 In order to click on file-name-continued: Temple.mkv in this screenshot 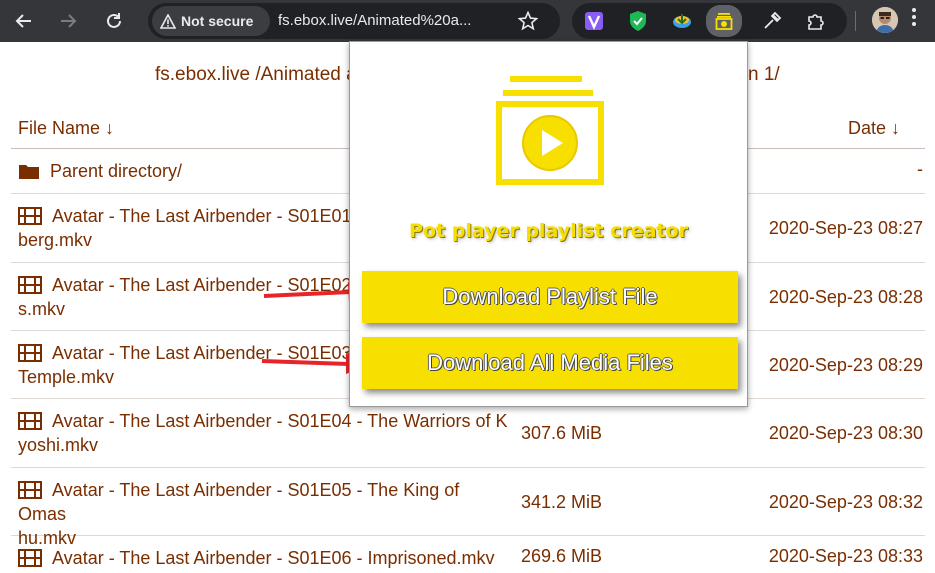, I will do `click(66, 377)`.